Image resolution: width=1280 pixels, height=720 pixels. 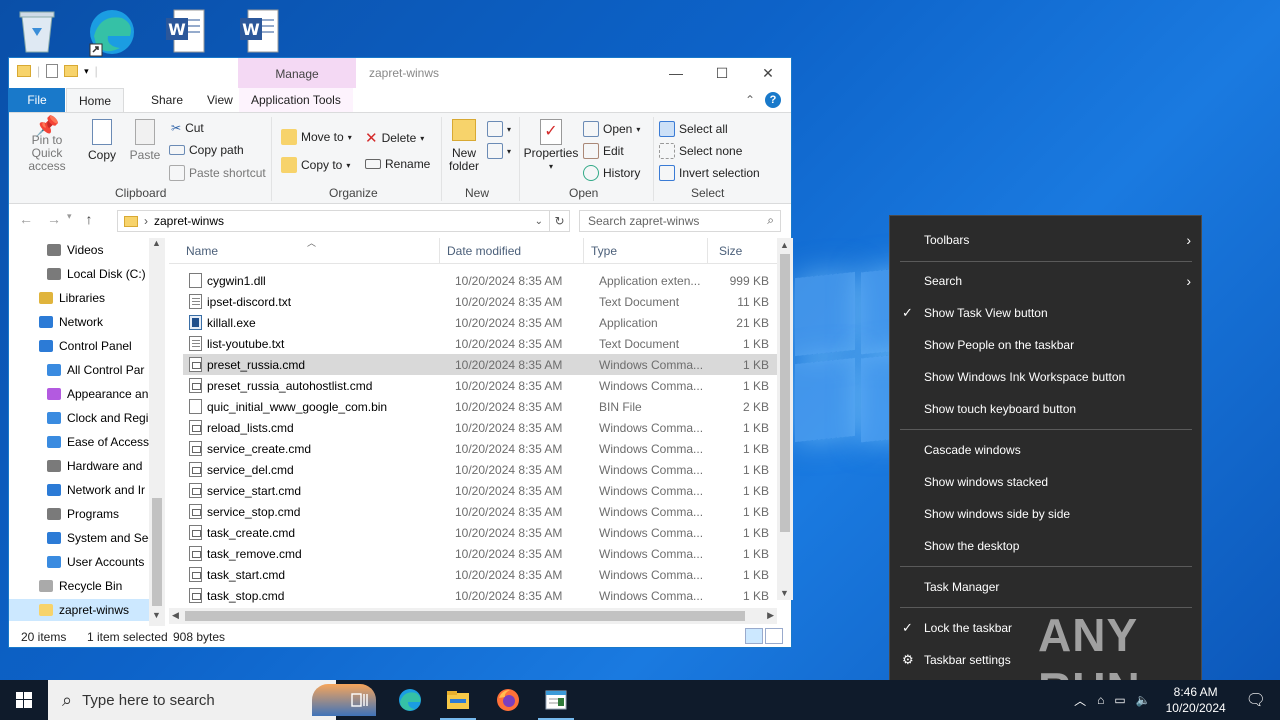 I want to click on menu-item-cascade-windows: Cascade windows, so click(x=1045, y=450).